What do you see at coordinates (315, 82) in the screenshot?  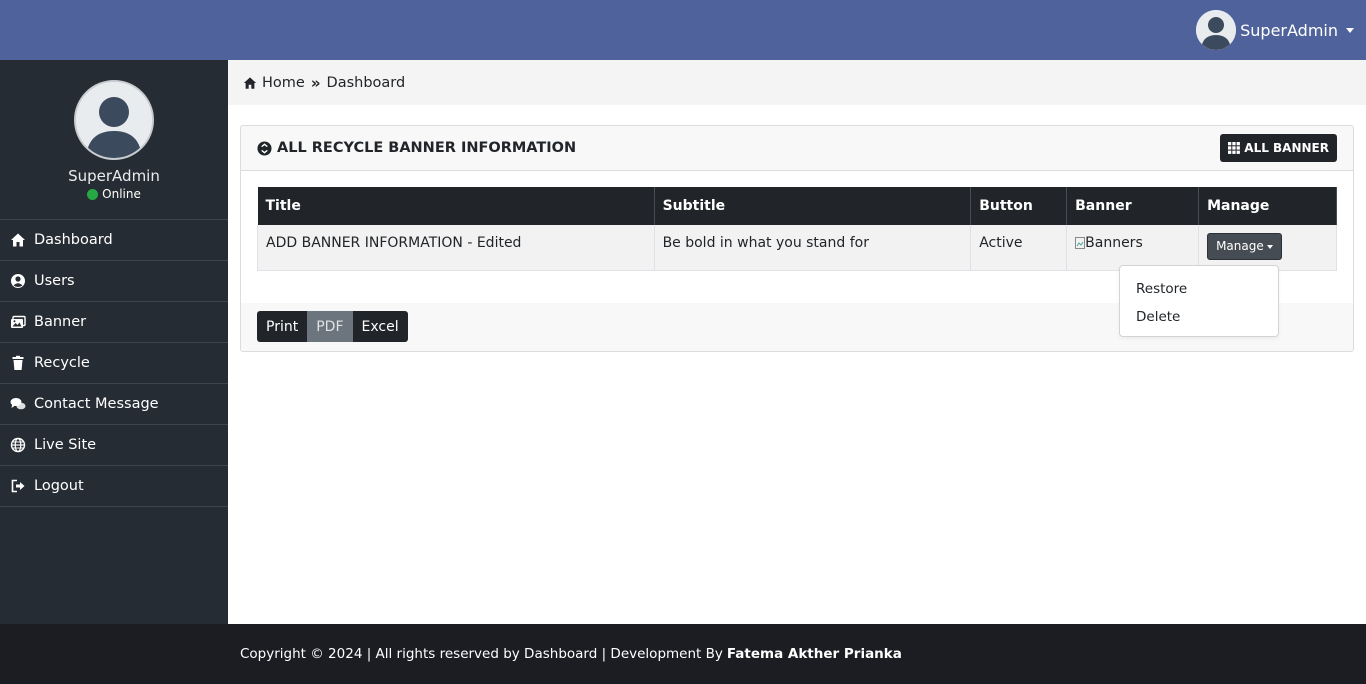 I see `double-chevron-right-icon: »` at bounding box center [315, 82].